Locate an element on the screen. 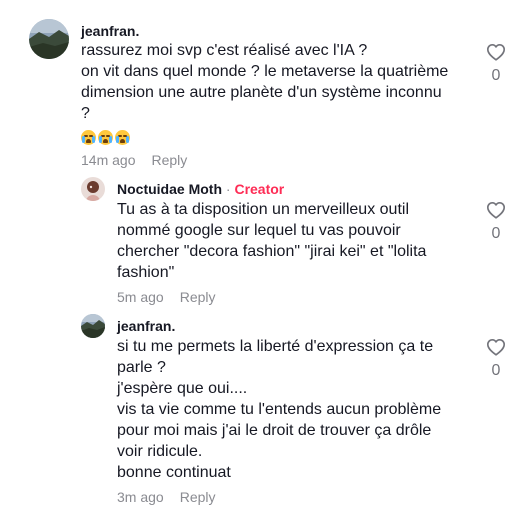  comment-text-line: parle ? is located at coordinates (141, 367).